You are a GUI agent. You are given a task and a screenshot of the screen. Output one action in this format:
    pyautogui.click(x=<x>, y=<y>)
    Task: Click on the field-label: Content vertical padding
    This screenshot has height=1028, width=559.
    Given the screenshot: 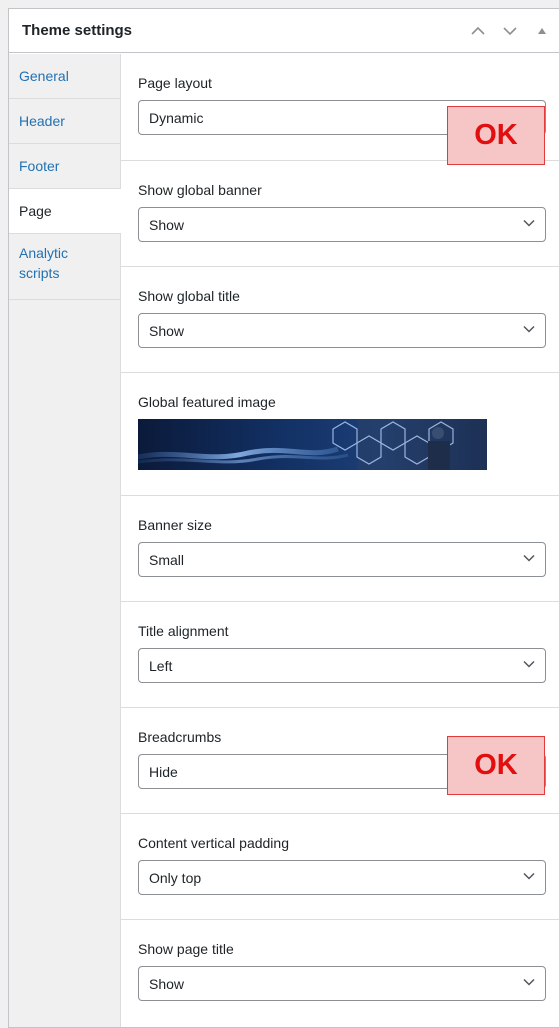 What is the action you would take?
    pyautogui.click(x=213, y=843)
    